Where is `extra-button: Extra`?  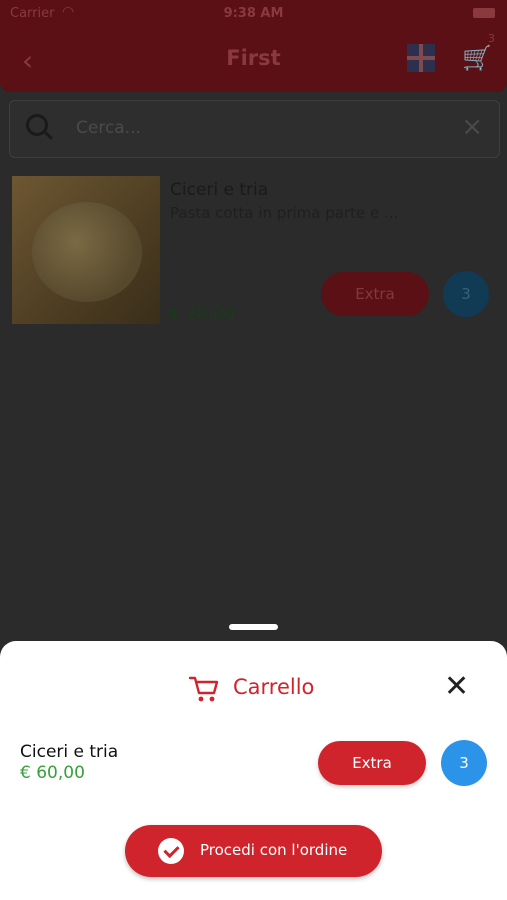
extra-button: Extra is located at coordinates (375, 294).